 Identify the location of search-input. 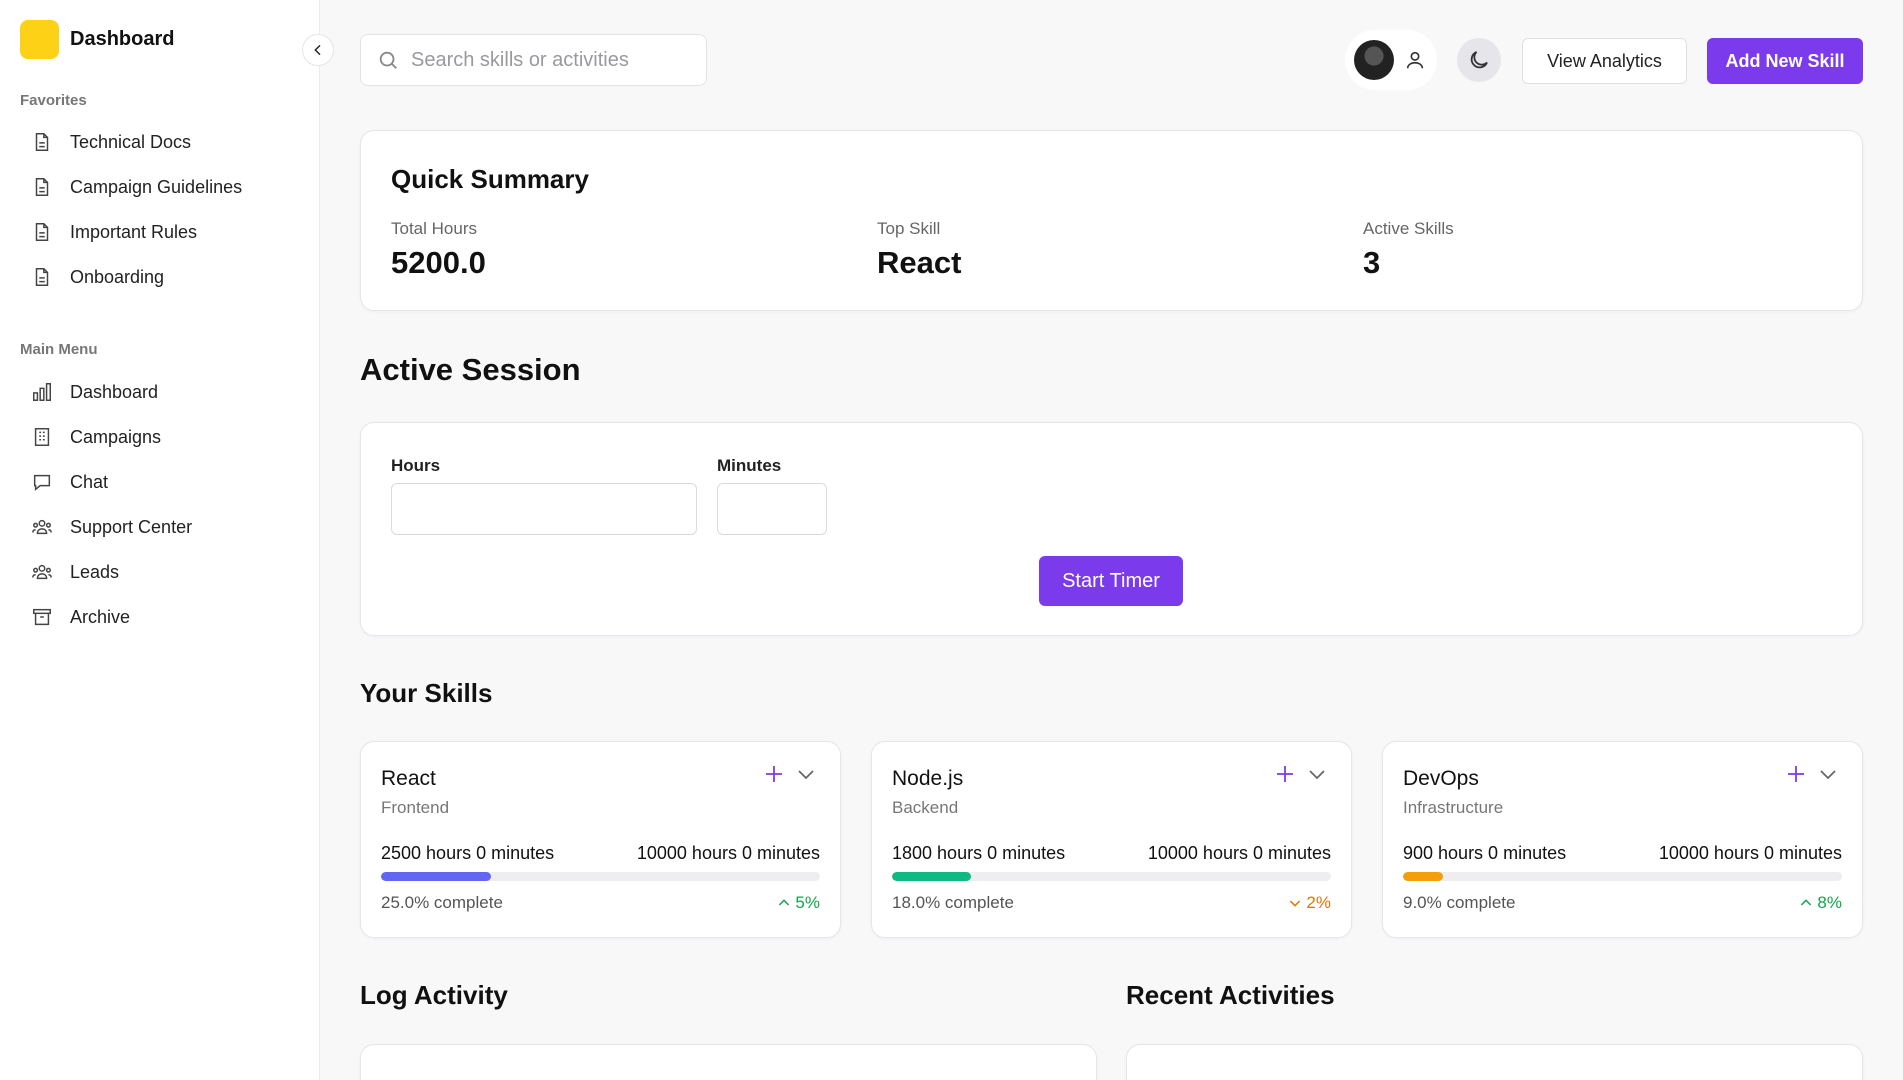
(556, 60).